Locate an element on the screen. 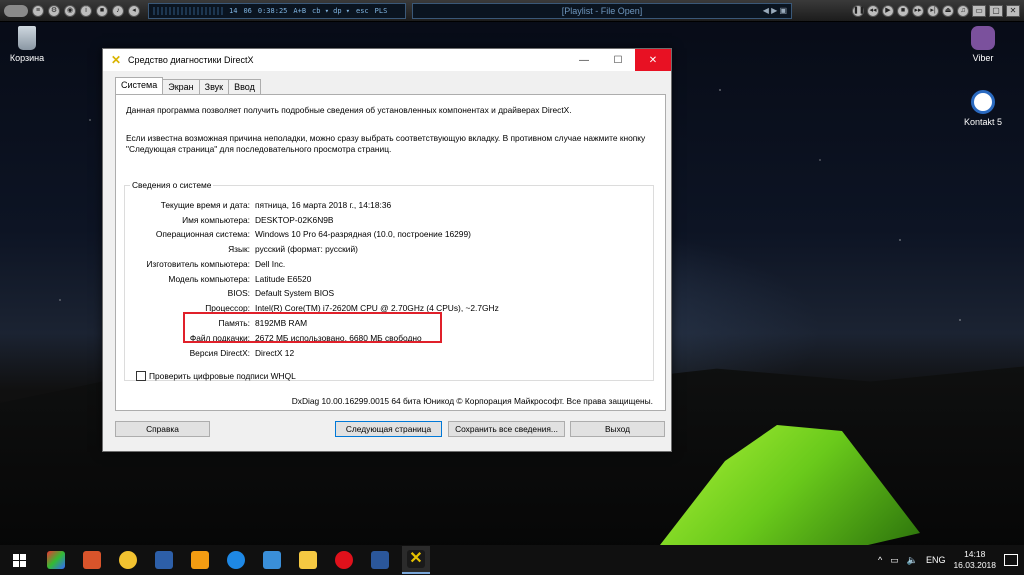 This screenshot has width=1024, height=575. network-icon: ▭ is located at coordinates (894, 560).